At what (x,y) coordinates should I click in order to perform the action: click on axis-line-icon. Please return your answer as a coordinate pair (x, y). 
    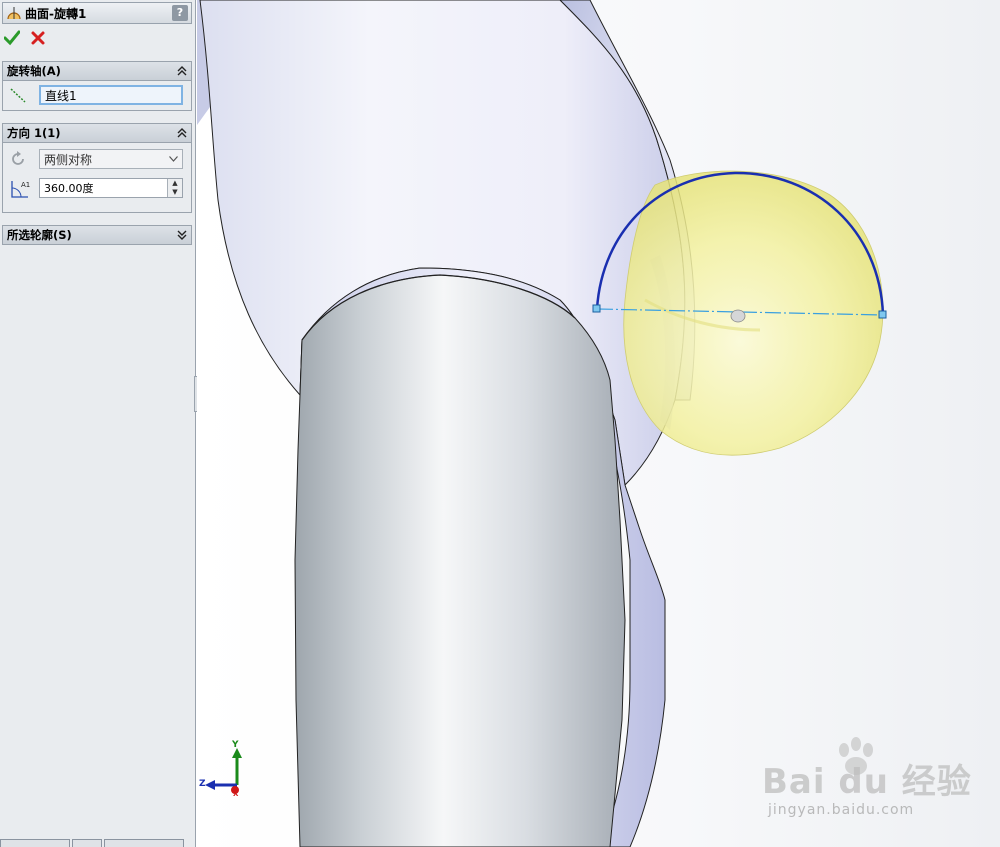
    Looking at the image, I should click on (18, 95).